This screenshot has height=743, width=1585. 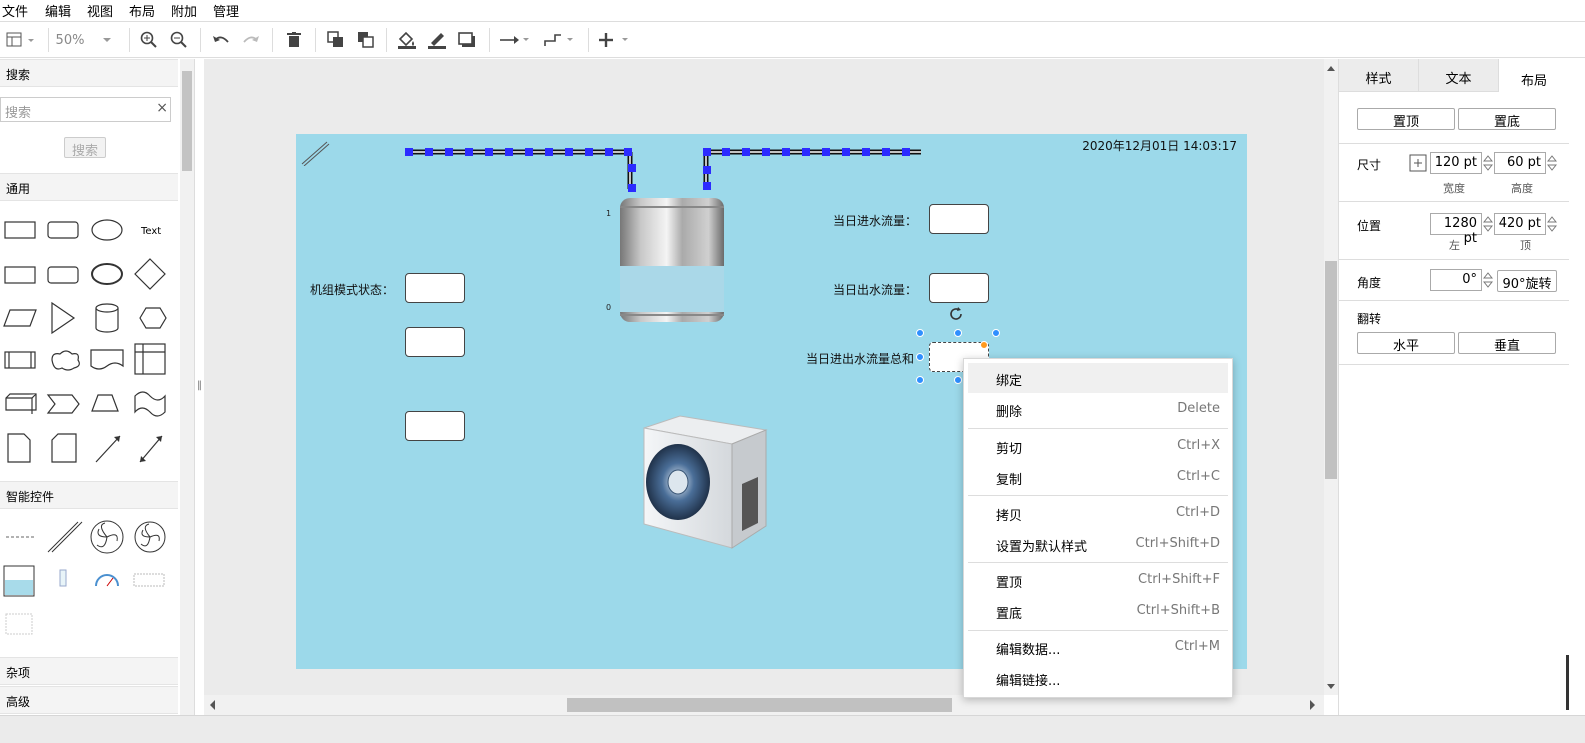 I want to click on fill-color-icon, so click(x=407, y=40).